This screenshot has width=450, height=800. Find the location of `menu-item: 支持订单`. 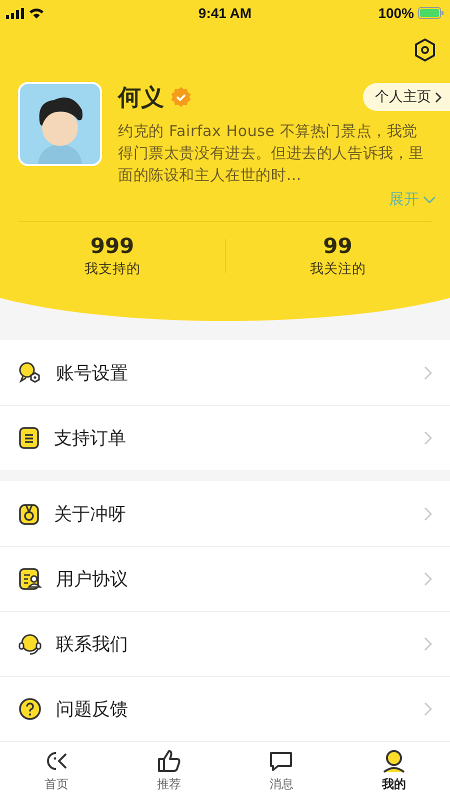

menu-item: 支持订单 is located at coordinates (225, 437).